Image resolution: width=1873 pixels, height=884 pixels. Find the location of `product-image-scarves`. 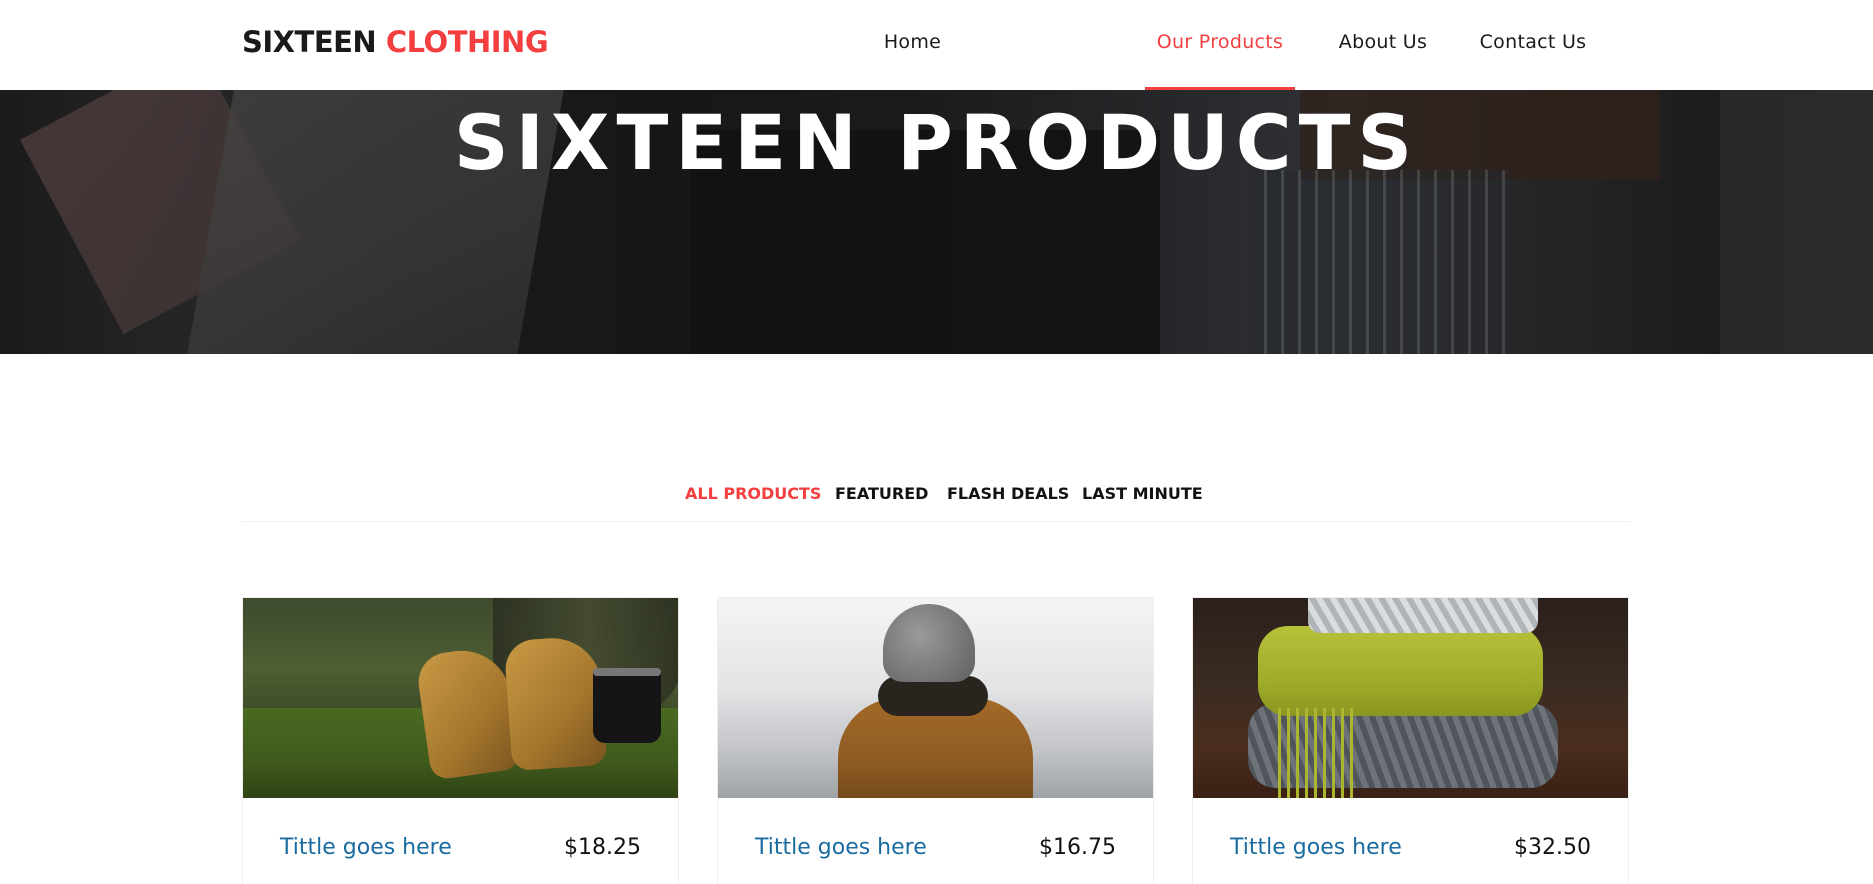

product-image-scarves is located at coordinates (1410, 698).